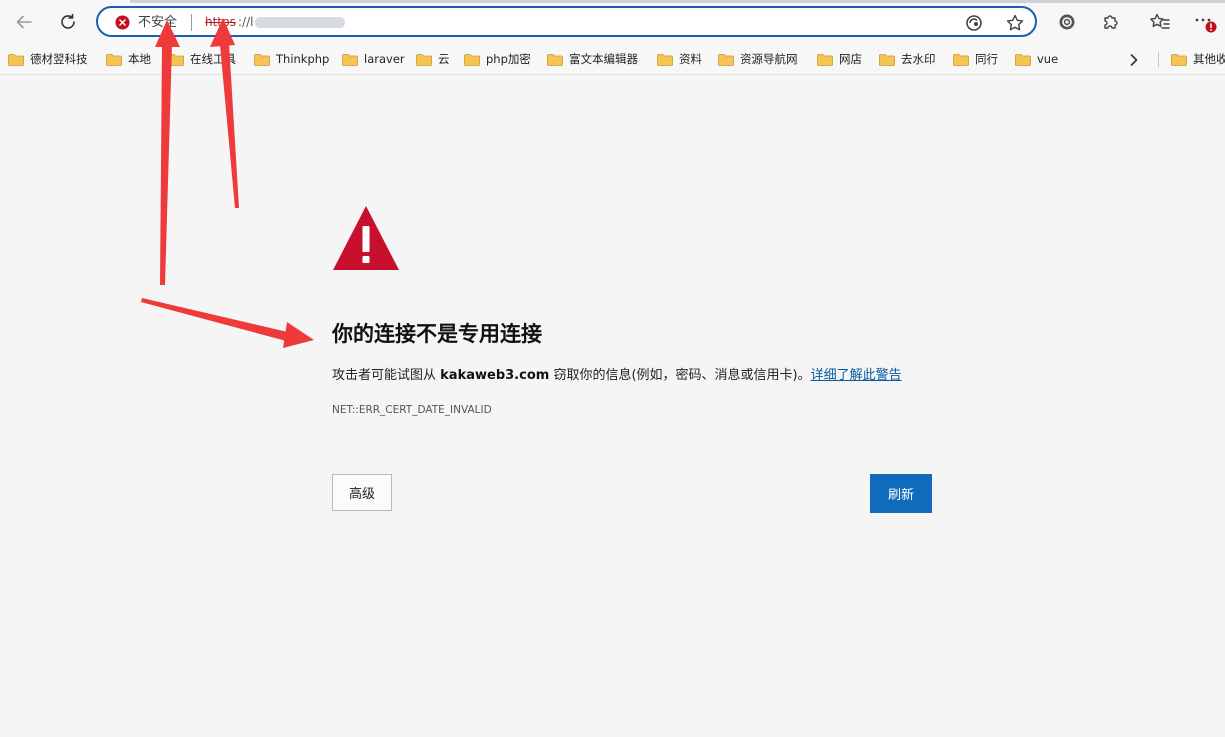 This screenshot has height=737, width=1225. What do you see at coordinates (128, 59) in the screenshot?
I see `bookmark-folder: 本地` at bounding box center [128, 59].